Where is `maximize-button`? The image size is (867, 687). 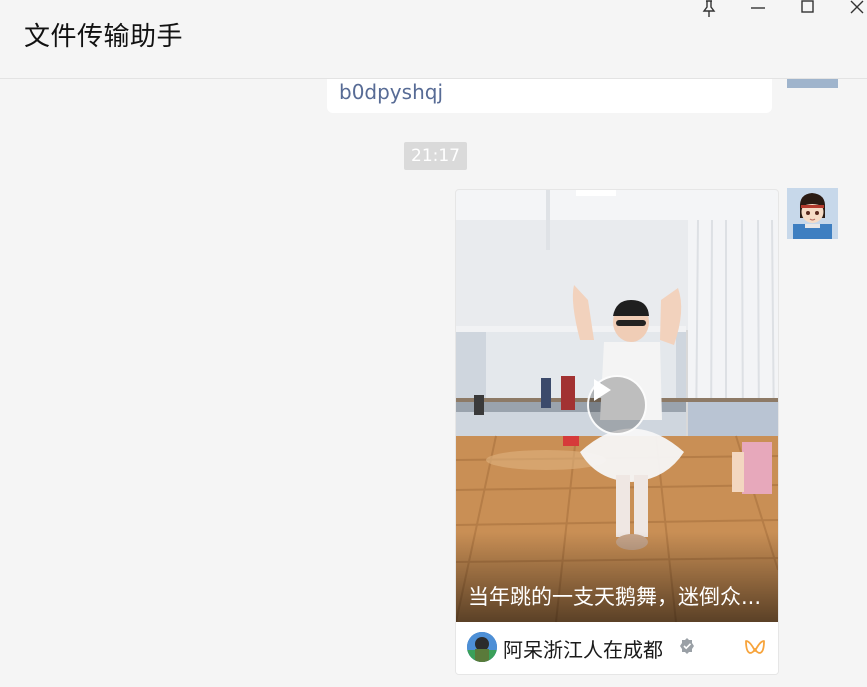 maximize-button is located at coordinates (808, 9).